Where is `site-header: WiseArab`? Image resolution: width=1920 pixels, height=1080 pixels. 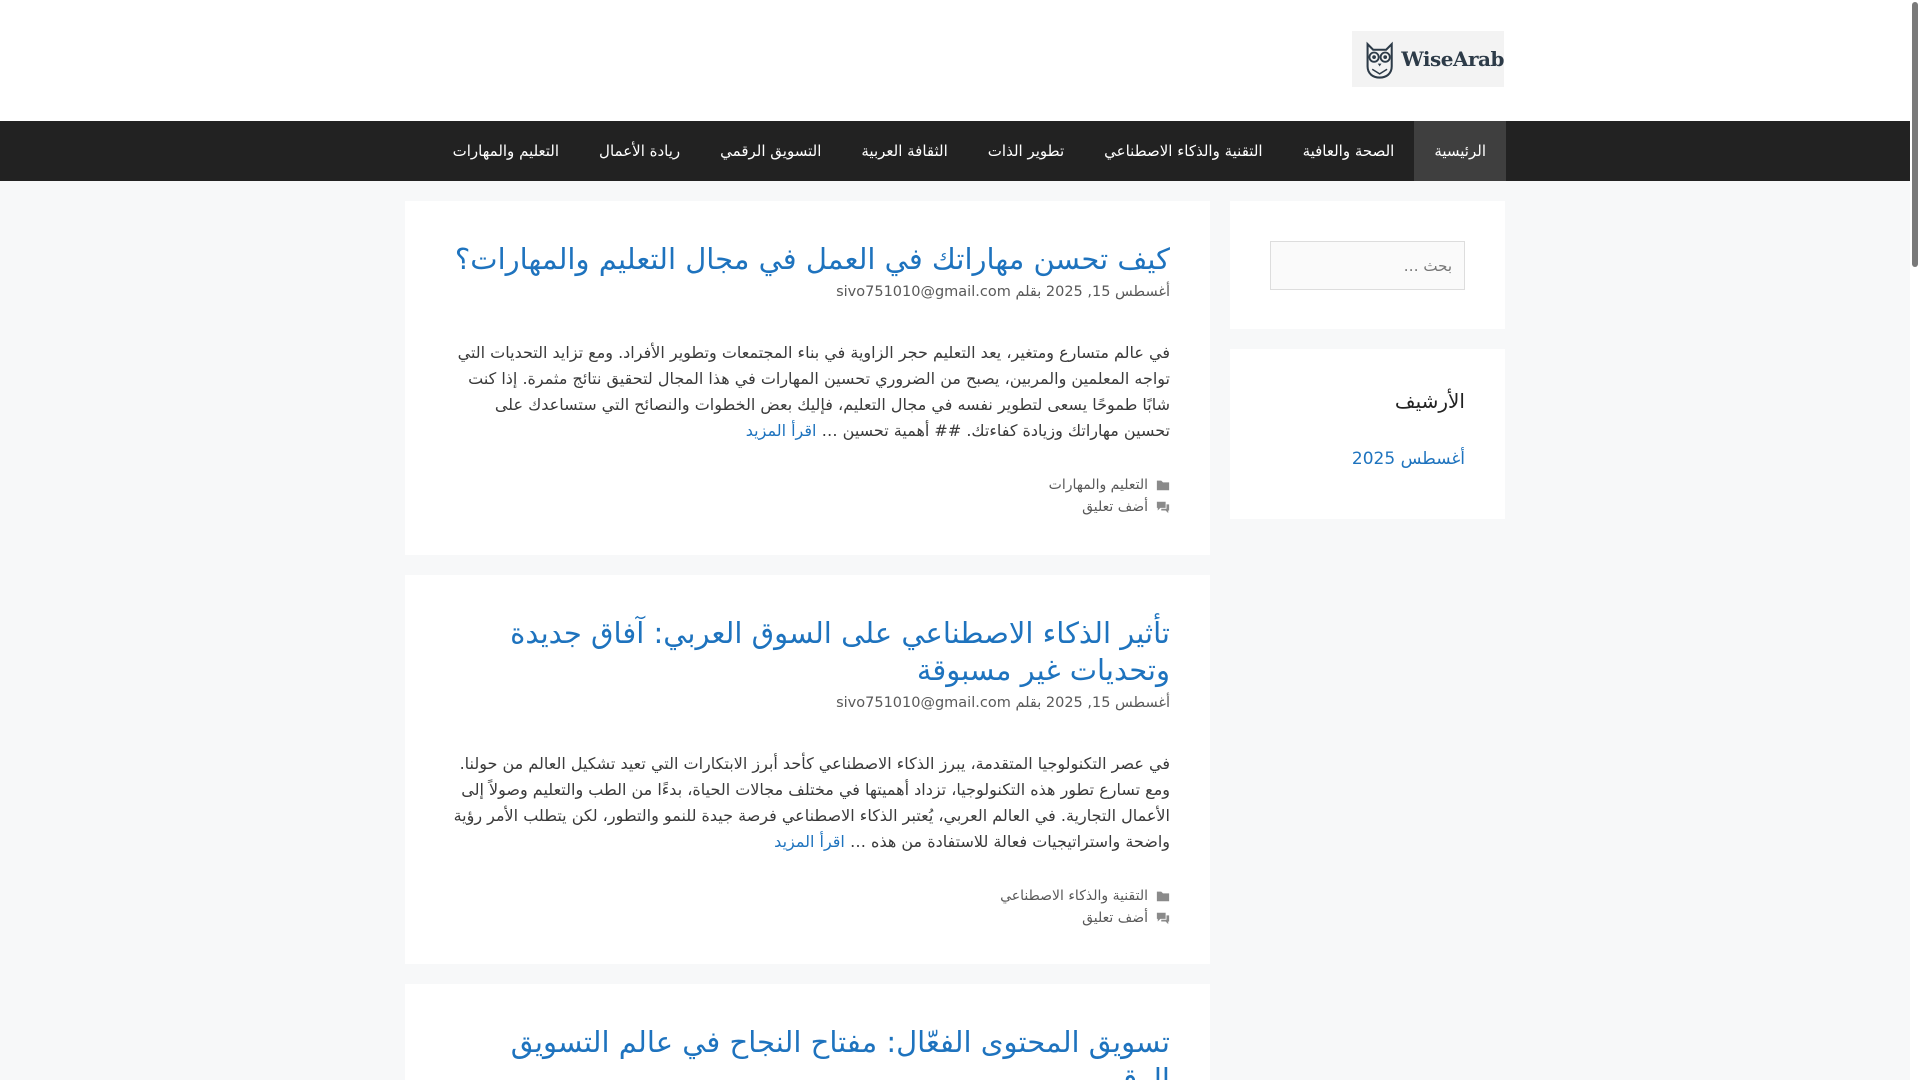
site-header: WiseArab is located at coordinates (955, 60).